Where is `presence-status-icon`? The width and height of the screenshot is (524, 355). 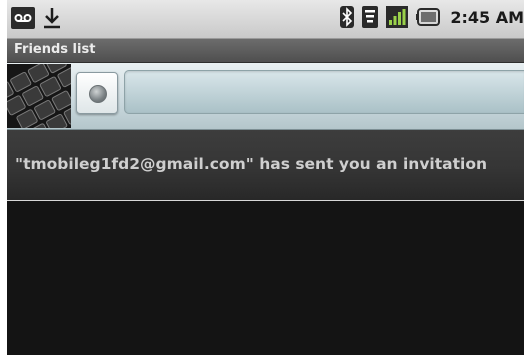 presence-status-icon is located at coordinates (98, 94).